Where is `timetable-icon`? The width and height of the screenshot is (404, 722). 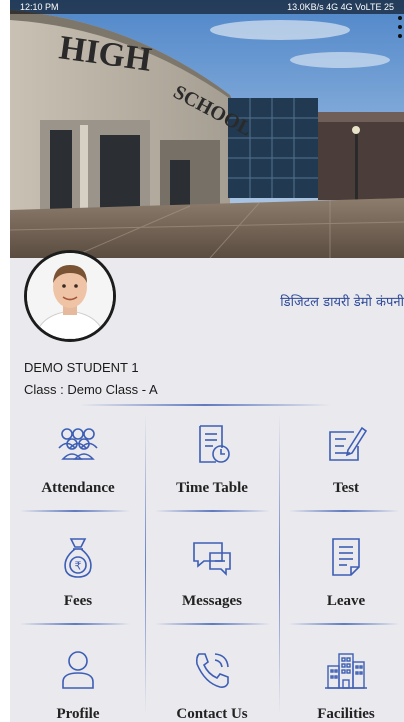 timetable-icon is located at coordinates (214, 444).